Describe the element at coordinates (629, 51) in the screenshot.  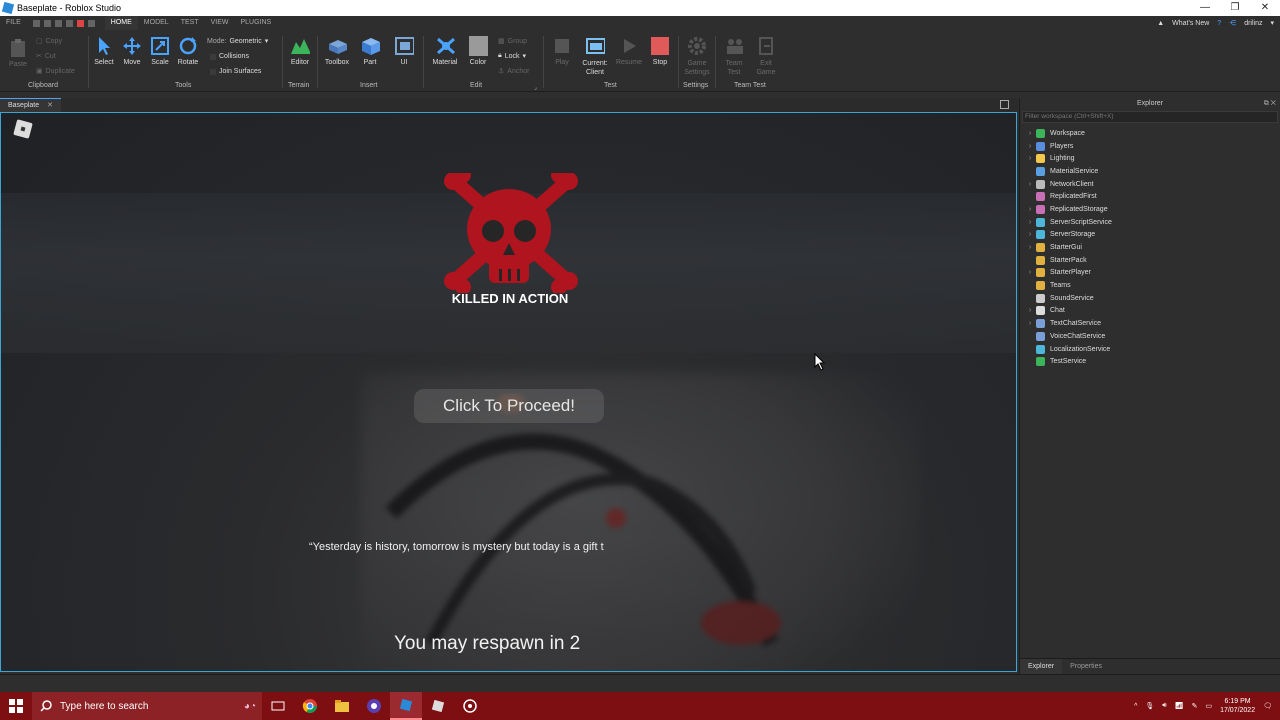
I see `resume-button: Resume` at that location.